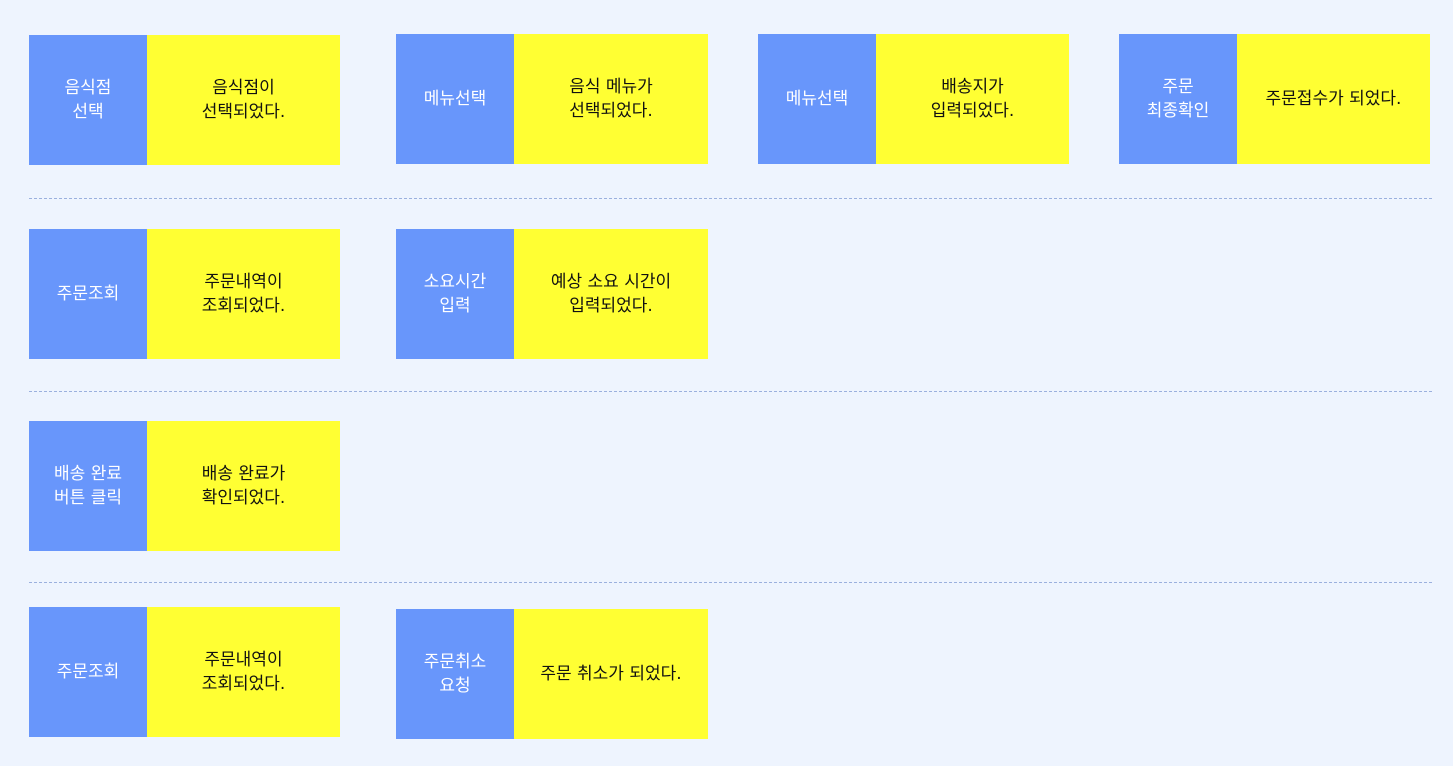 The image size is (1453, 766). I want to click on command-sticky: 소요시간 입력, so click(455, 294).